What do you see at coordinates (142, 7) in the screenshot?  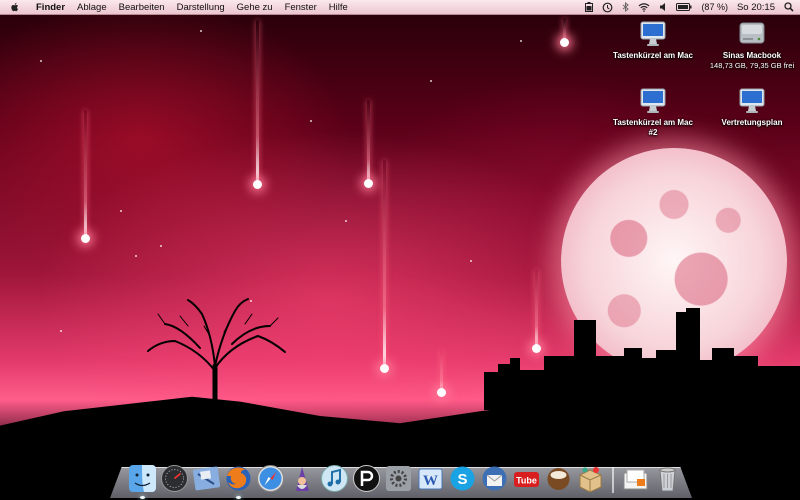 I see `menu-bearbeiten: Bearbeiten` at bounding box center [142, 7].